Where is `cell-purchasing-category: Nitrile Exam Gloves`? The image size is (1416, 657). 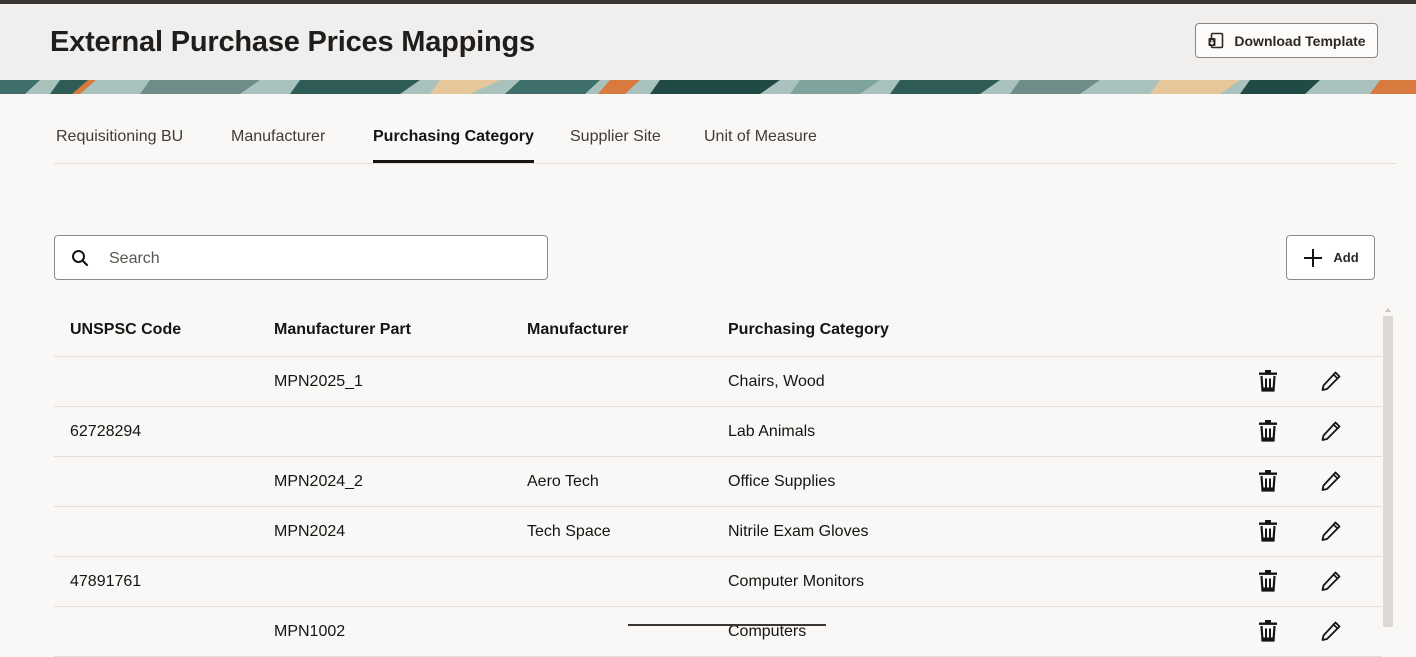 cell-purchasing-category: Nitrile Exam Gloves is located at coordinates (798, 531).